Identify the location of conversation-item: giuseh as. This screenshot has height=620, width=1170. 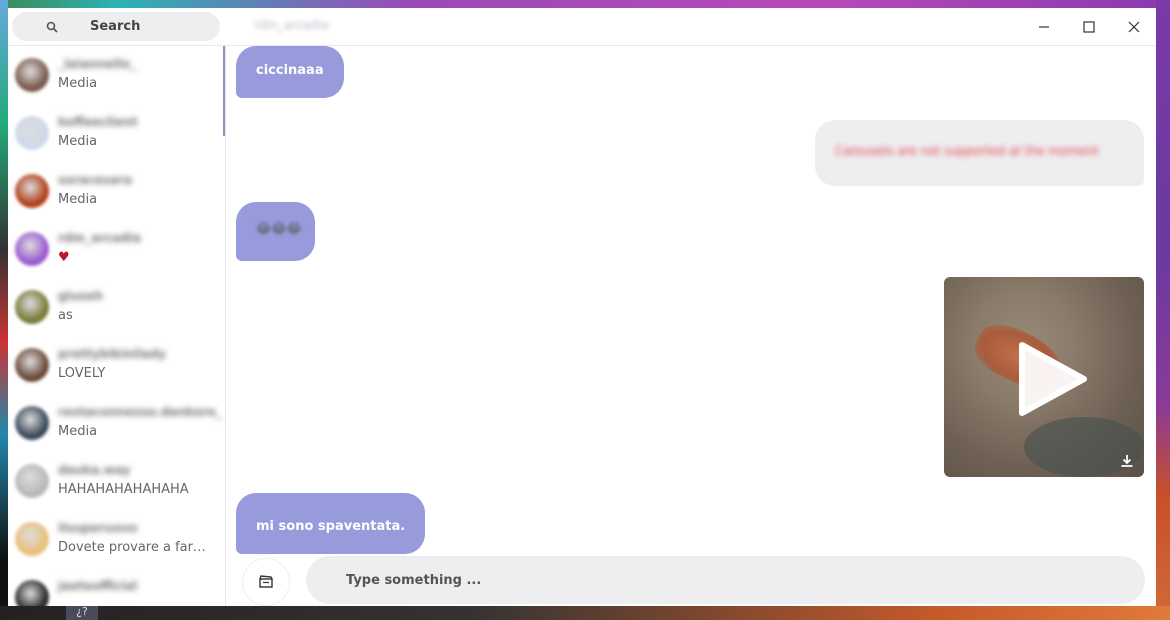
(115, 307).